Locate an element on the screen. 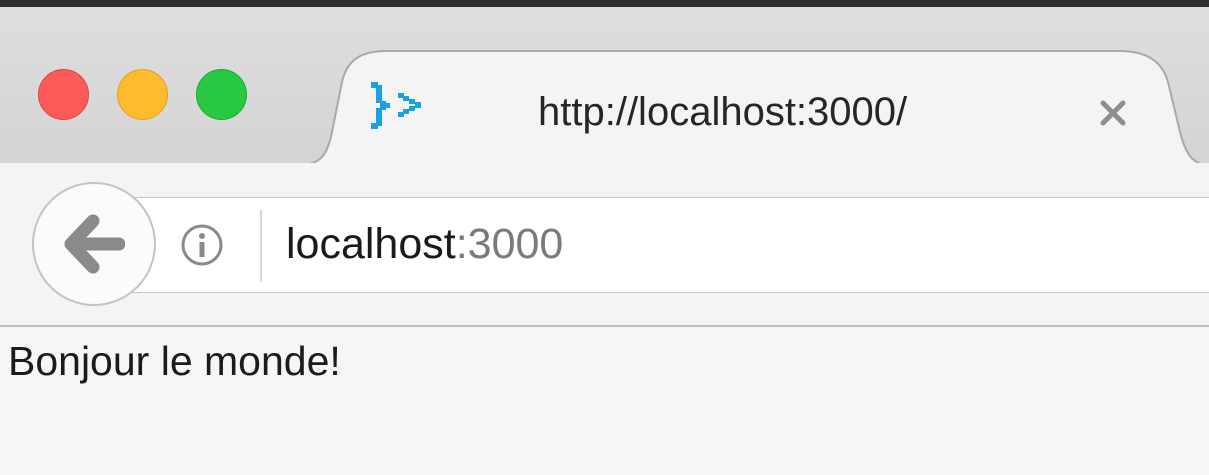 This screenshot has height=475, width=1209. tab-title: http://localhost:3000/ is located at coordinates (722, 112).